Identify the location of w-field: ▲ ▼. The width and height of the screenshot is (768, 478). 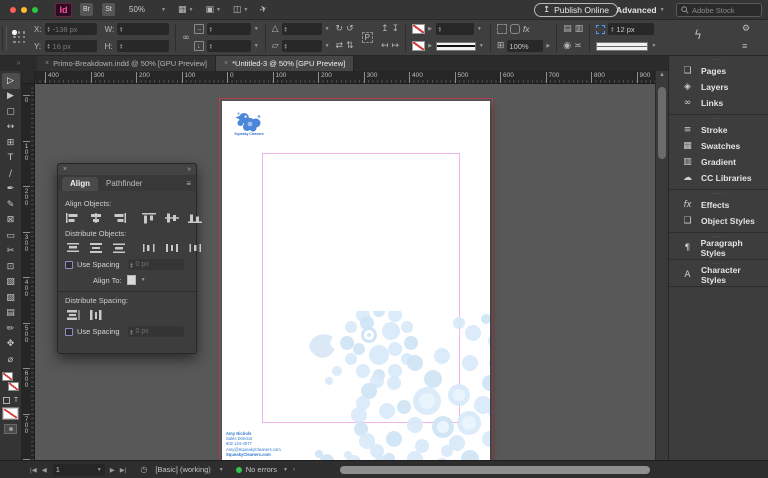
(143, 29).